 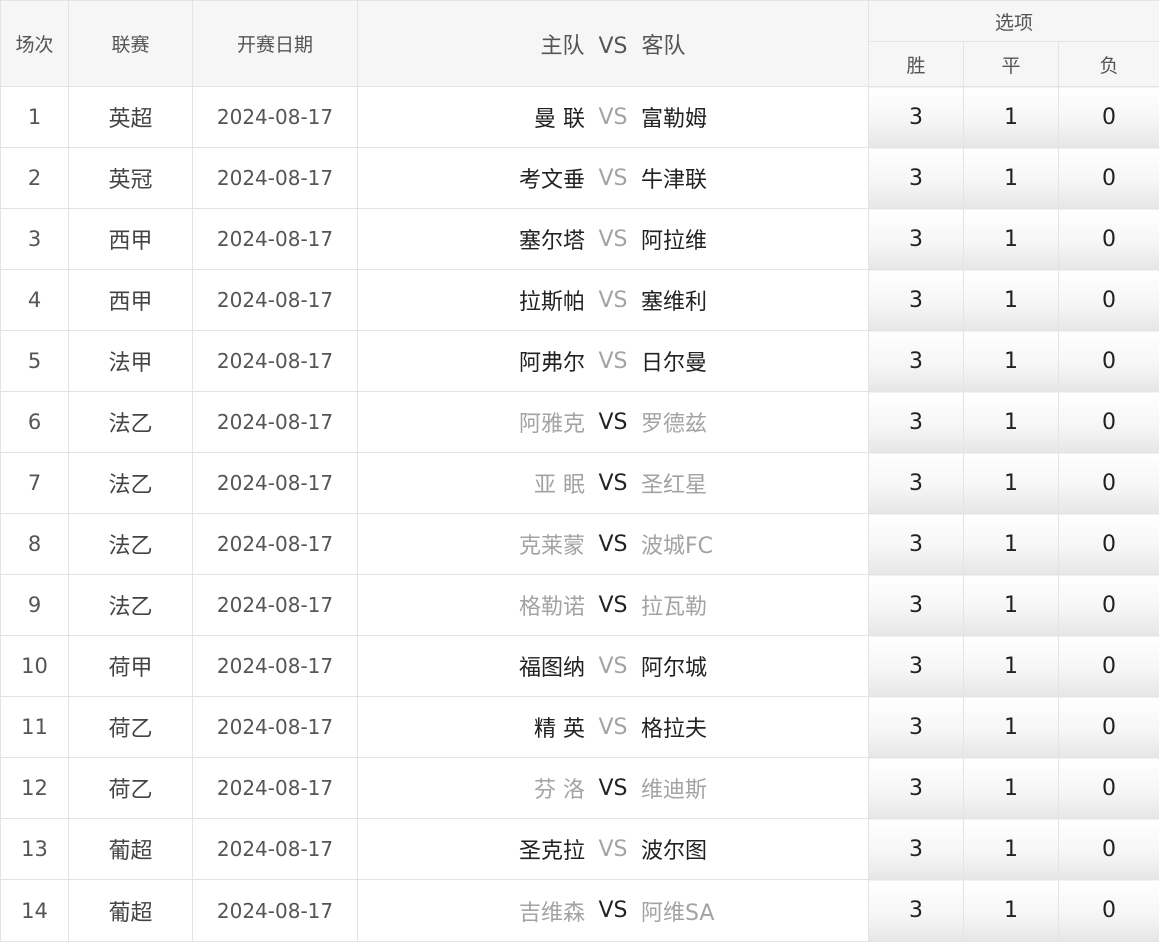 What do you see at coordinates (130, 666) in the screenshot?
I see `match-league: 荷甲` at bounding box center [130, 666].